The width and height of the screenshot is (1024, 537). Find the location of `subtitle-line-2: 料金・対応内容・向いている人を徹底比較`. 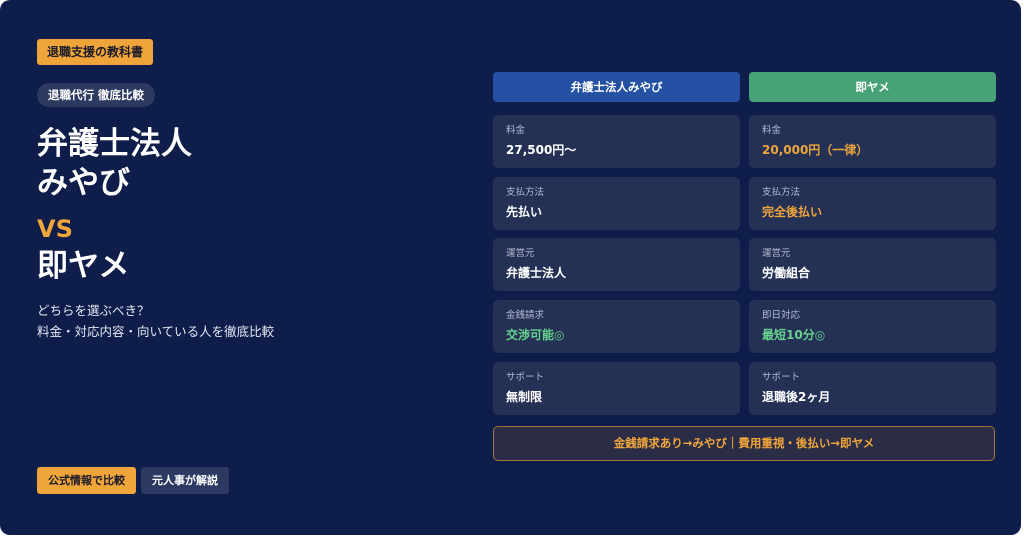

subtitle-line-2: 料金・対応内容・向いている人を徹底比較 is located at coordinates (156, 331).